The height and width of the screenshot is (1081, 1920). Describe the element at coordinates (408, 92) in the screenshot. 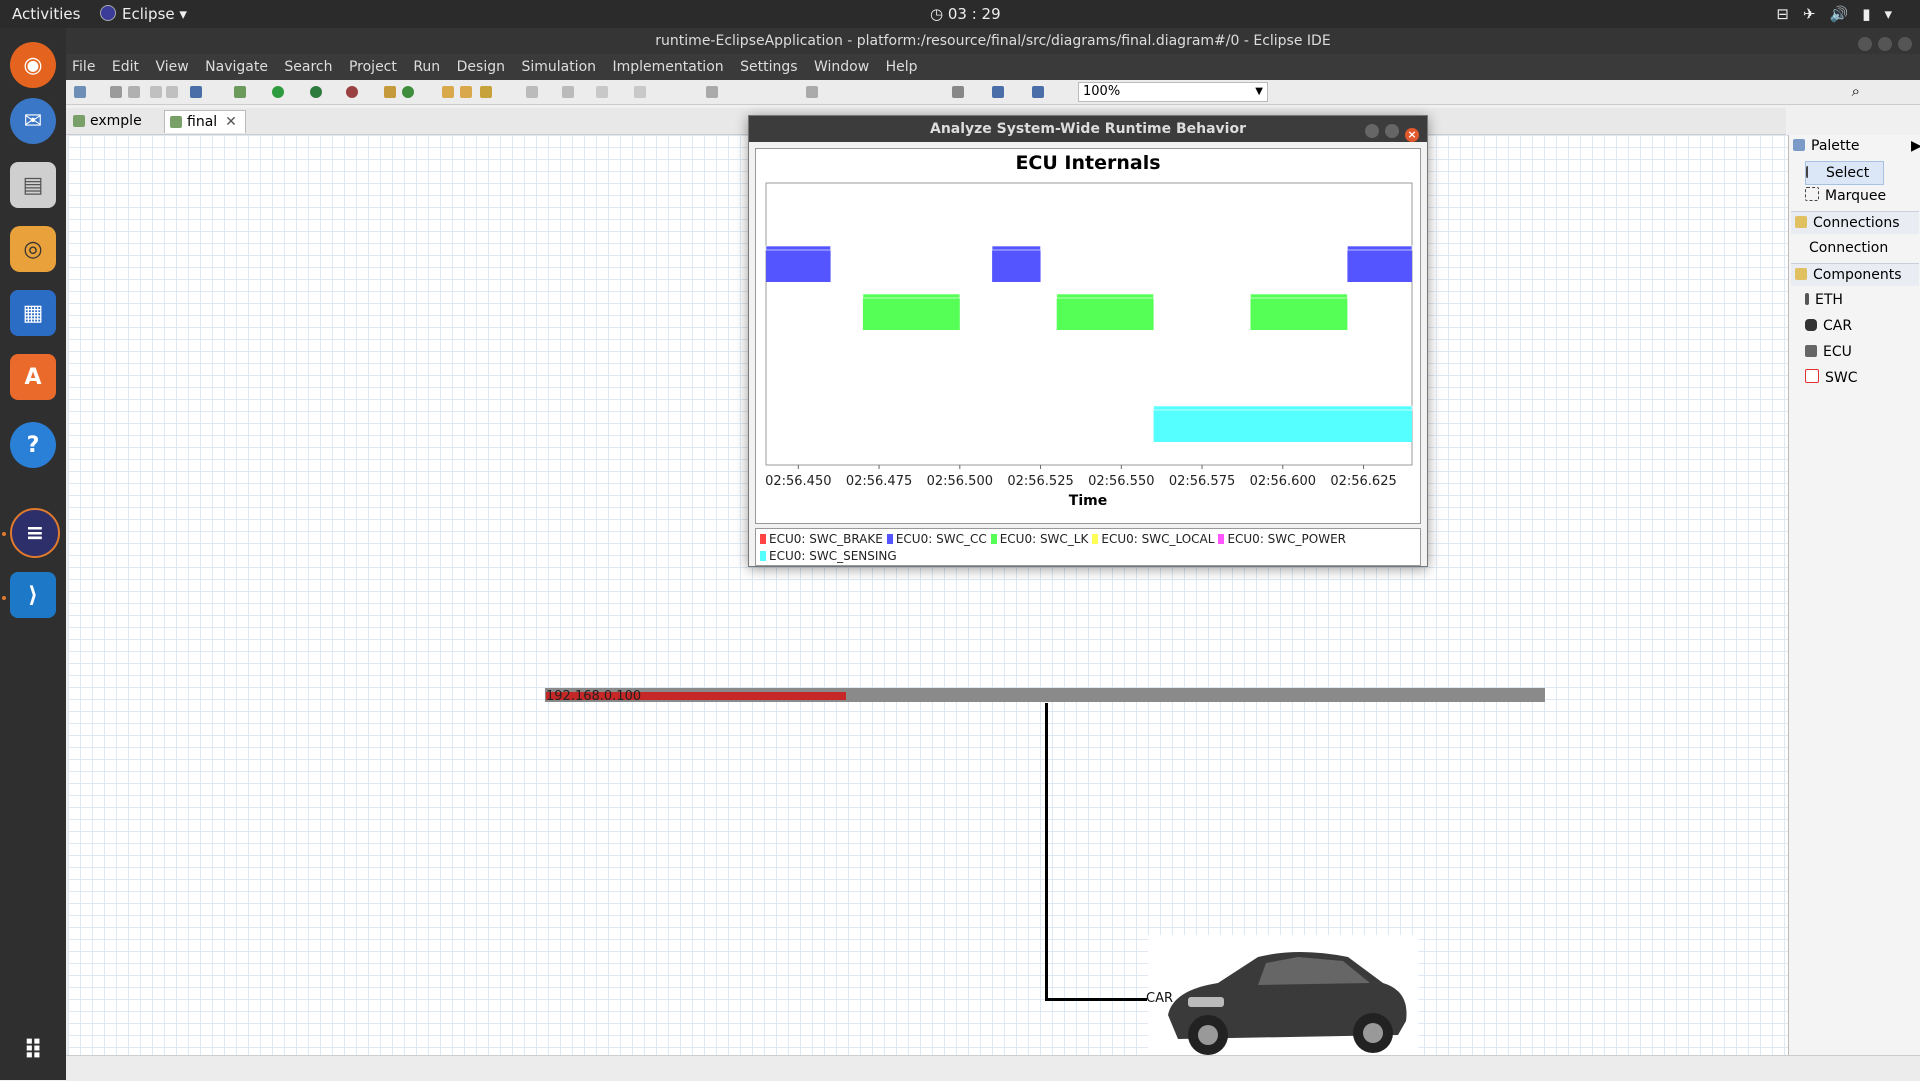

I see `new-class-icon` at that location.